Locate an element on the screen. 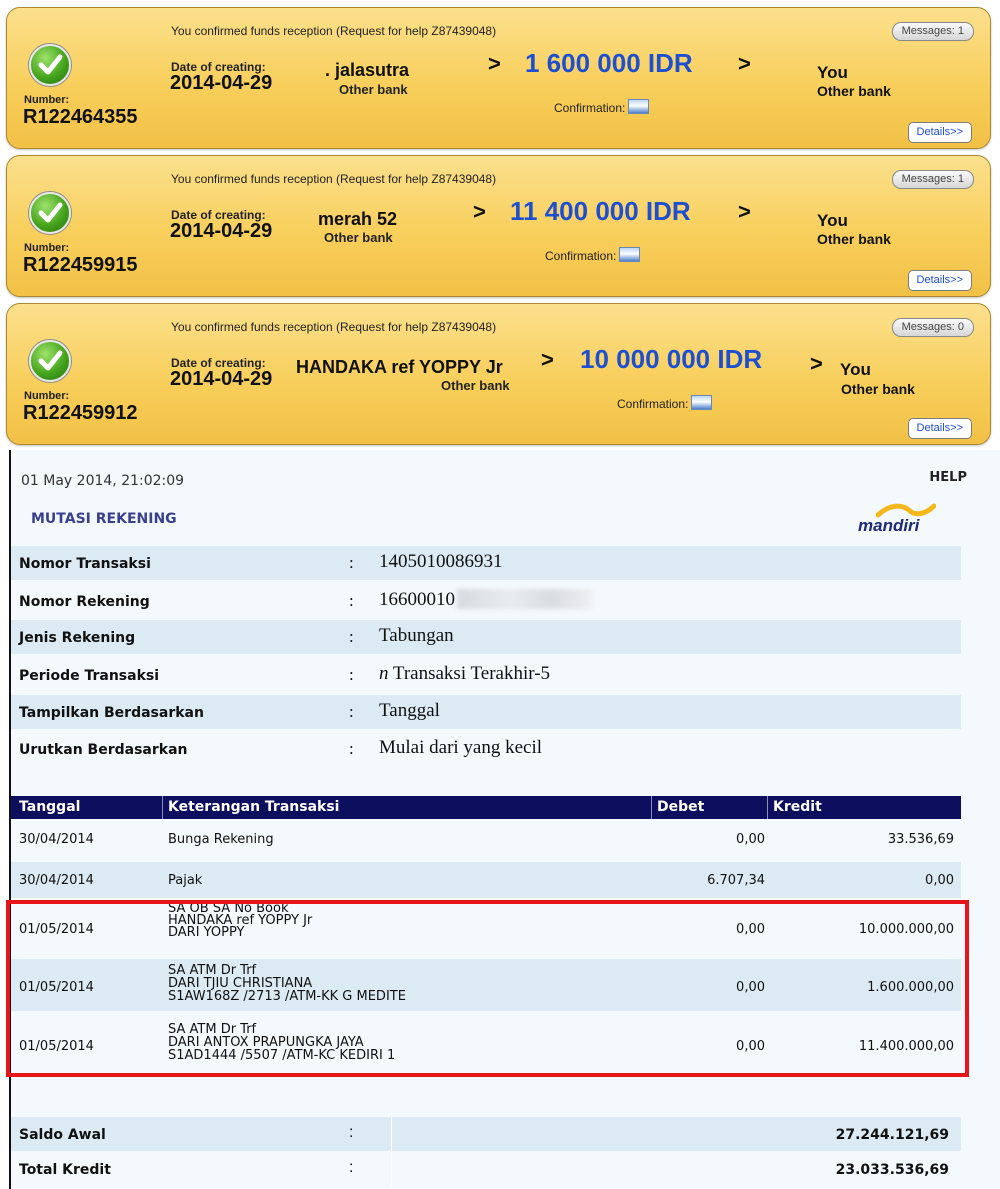 Image resolution: width=1000 pixels, height=1189 pixels. request-number: R122464355 is located at coordinates (80, 117).